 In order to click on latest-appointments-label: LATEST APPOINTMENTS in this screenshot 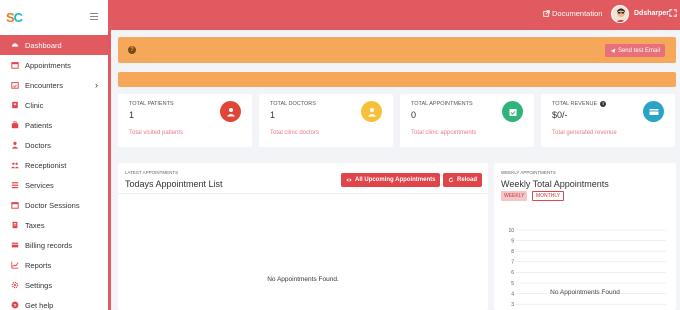, I will do `click(152, 172)`.